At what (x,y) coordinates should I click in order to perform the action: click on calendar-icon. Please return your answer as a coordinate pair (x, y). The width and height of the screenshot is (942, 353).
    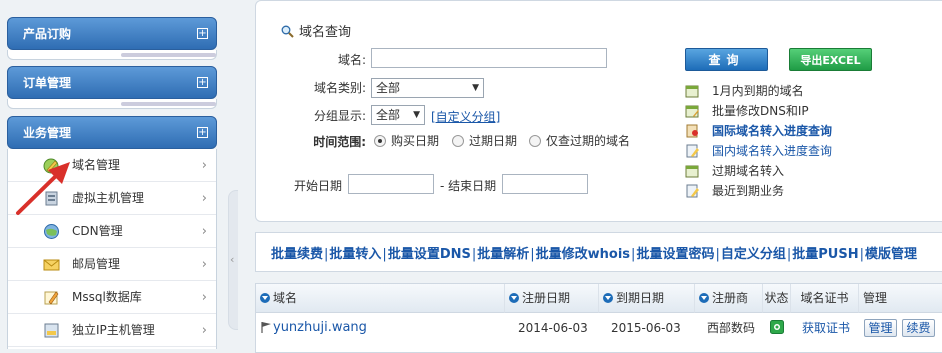
    Looking at the image, I should click on (692, 91).